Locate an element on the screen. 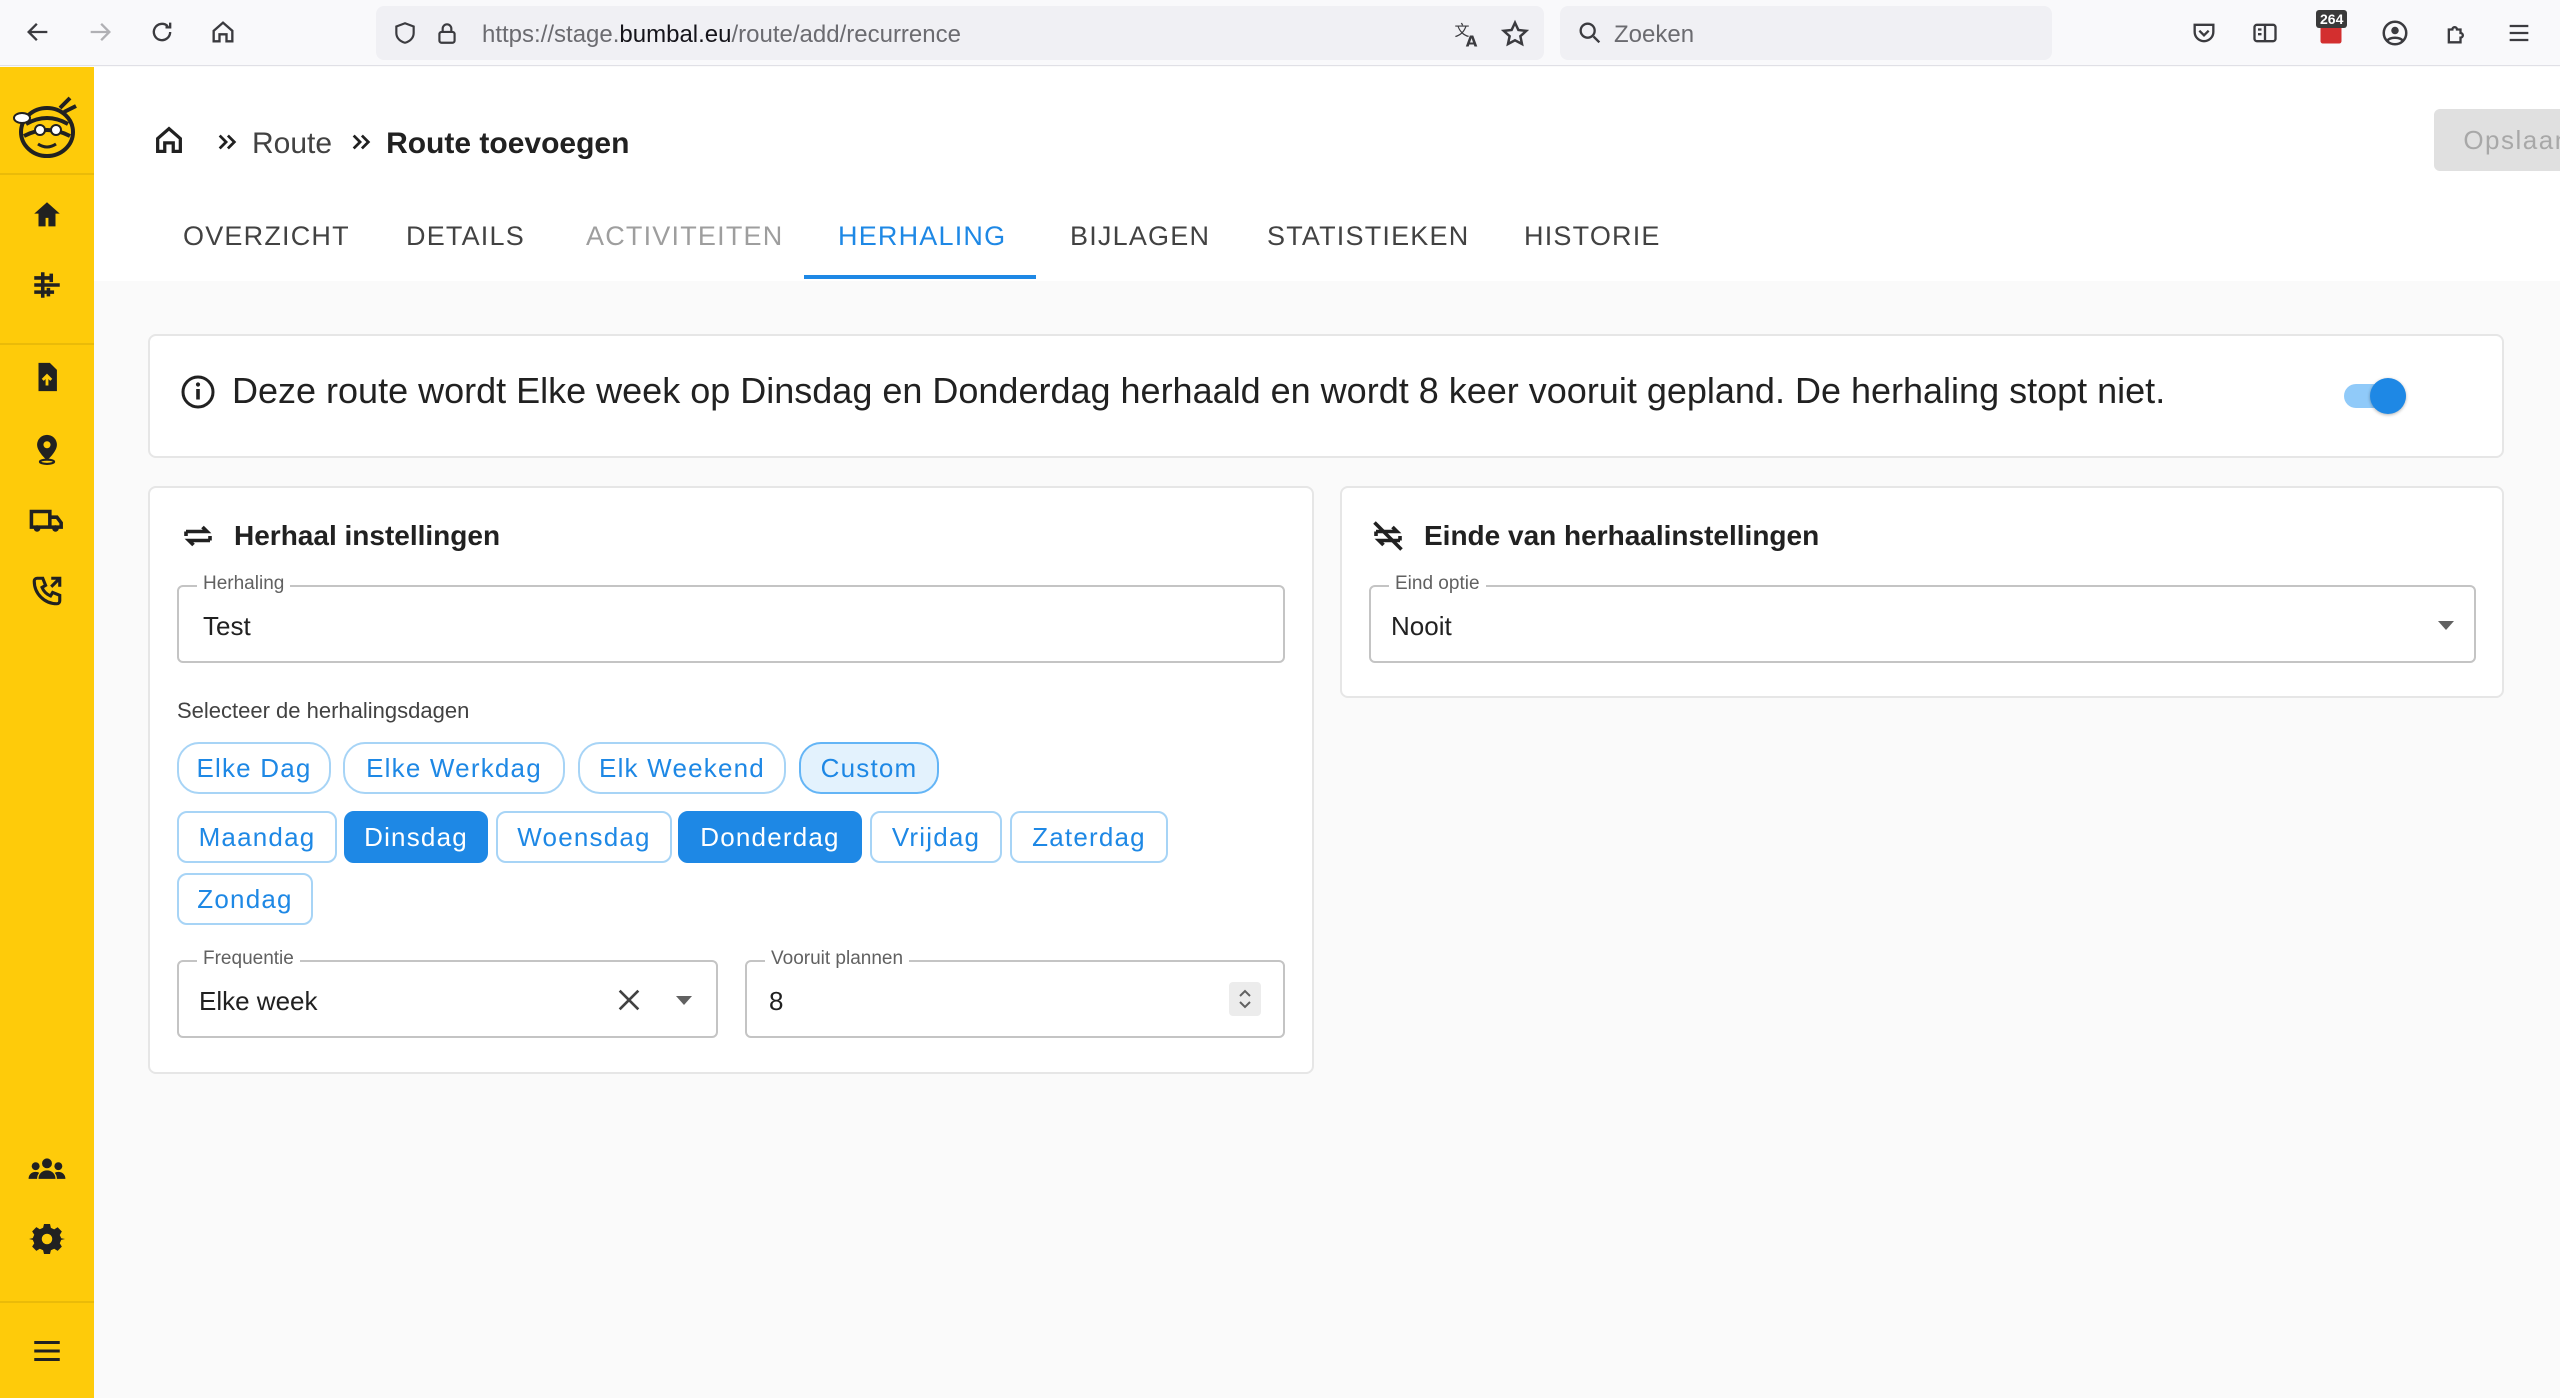 Image resolution: width=2560 pixels, height=1398 pixels. breadcrumb-home is located at coordinates (169, 144).